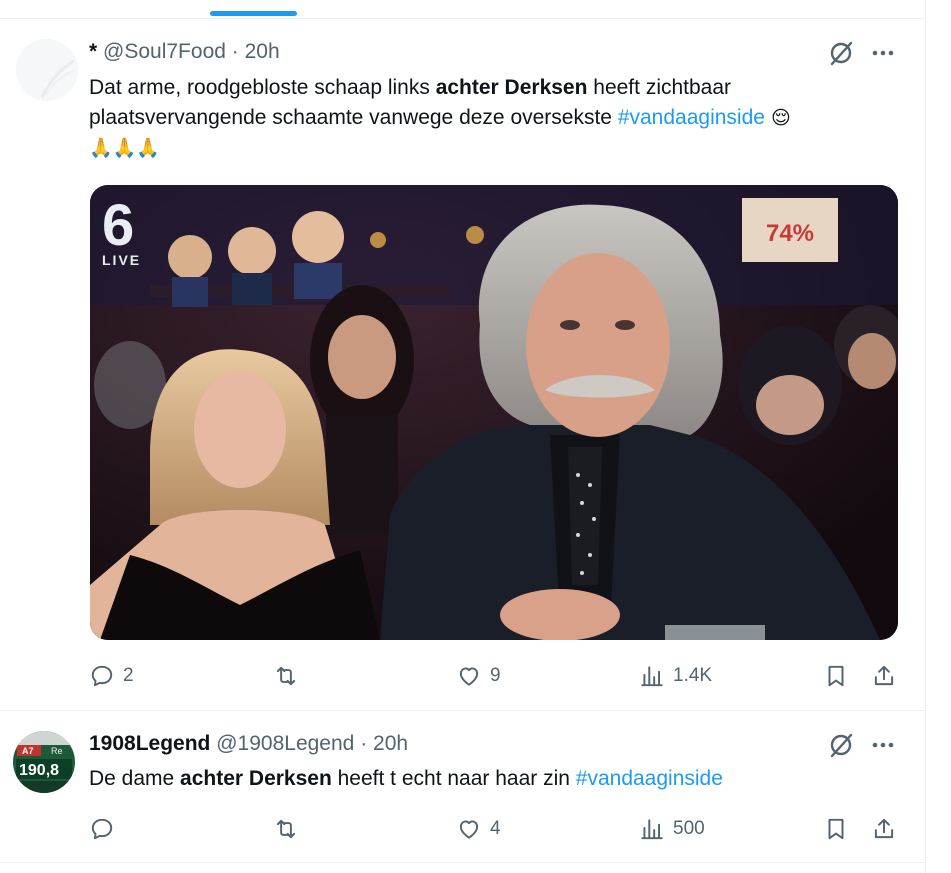  I want to click on avatar-text: 190,8, so click(39, 770).